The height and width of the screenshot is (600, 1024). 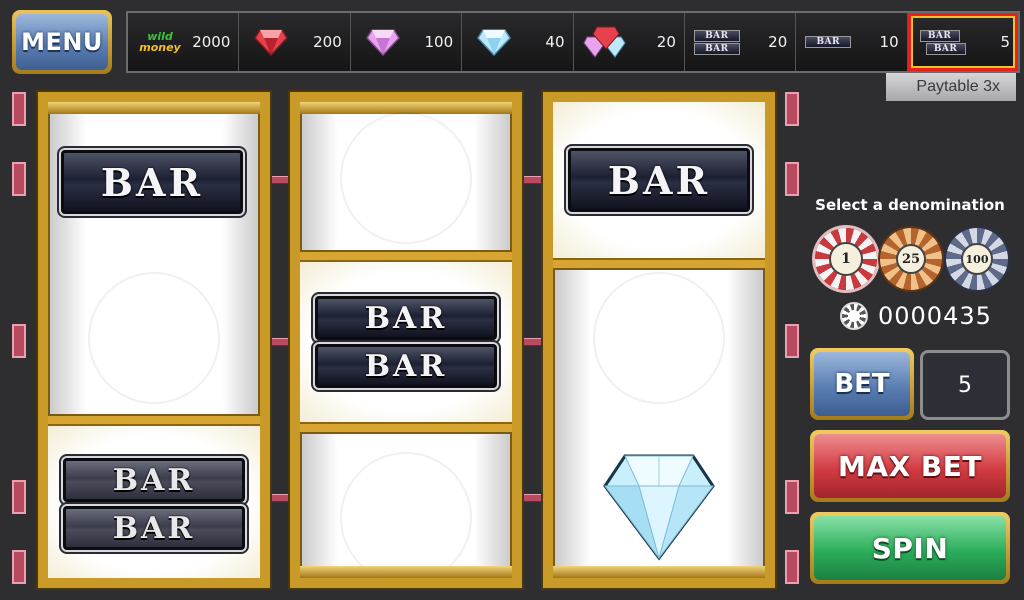 I want to click on paytable-entry-single-bar: BAR 10, so click(x=852, y=42).